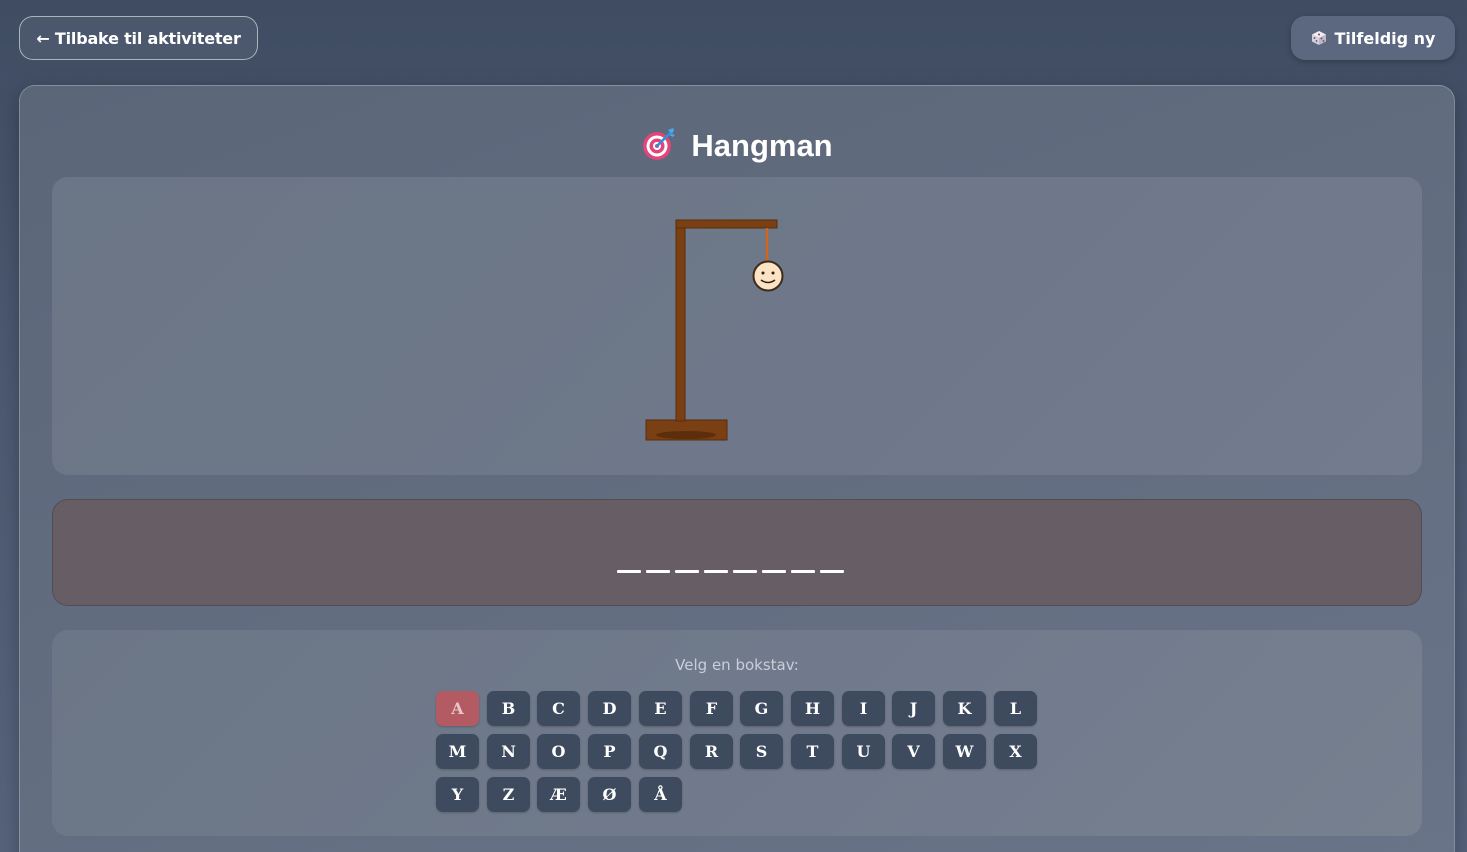  Describe the element at coordinates (609, 751) in the screenshot. I see `letter-key: P` at that location.